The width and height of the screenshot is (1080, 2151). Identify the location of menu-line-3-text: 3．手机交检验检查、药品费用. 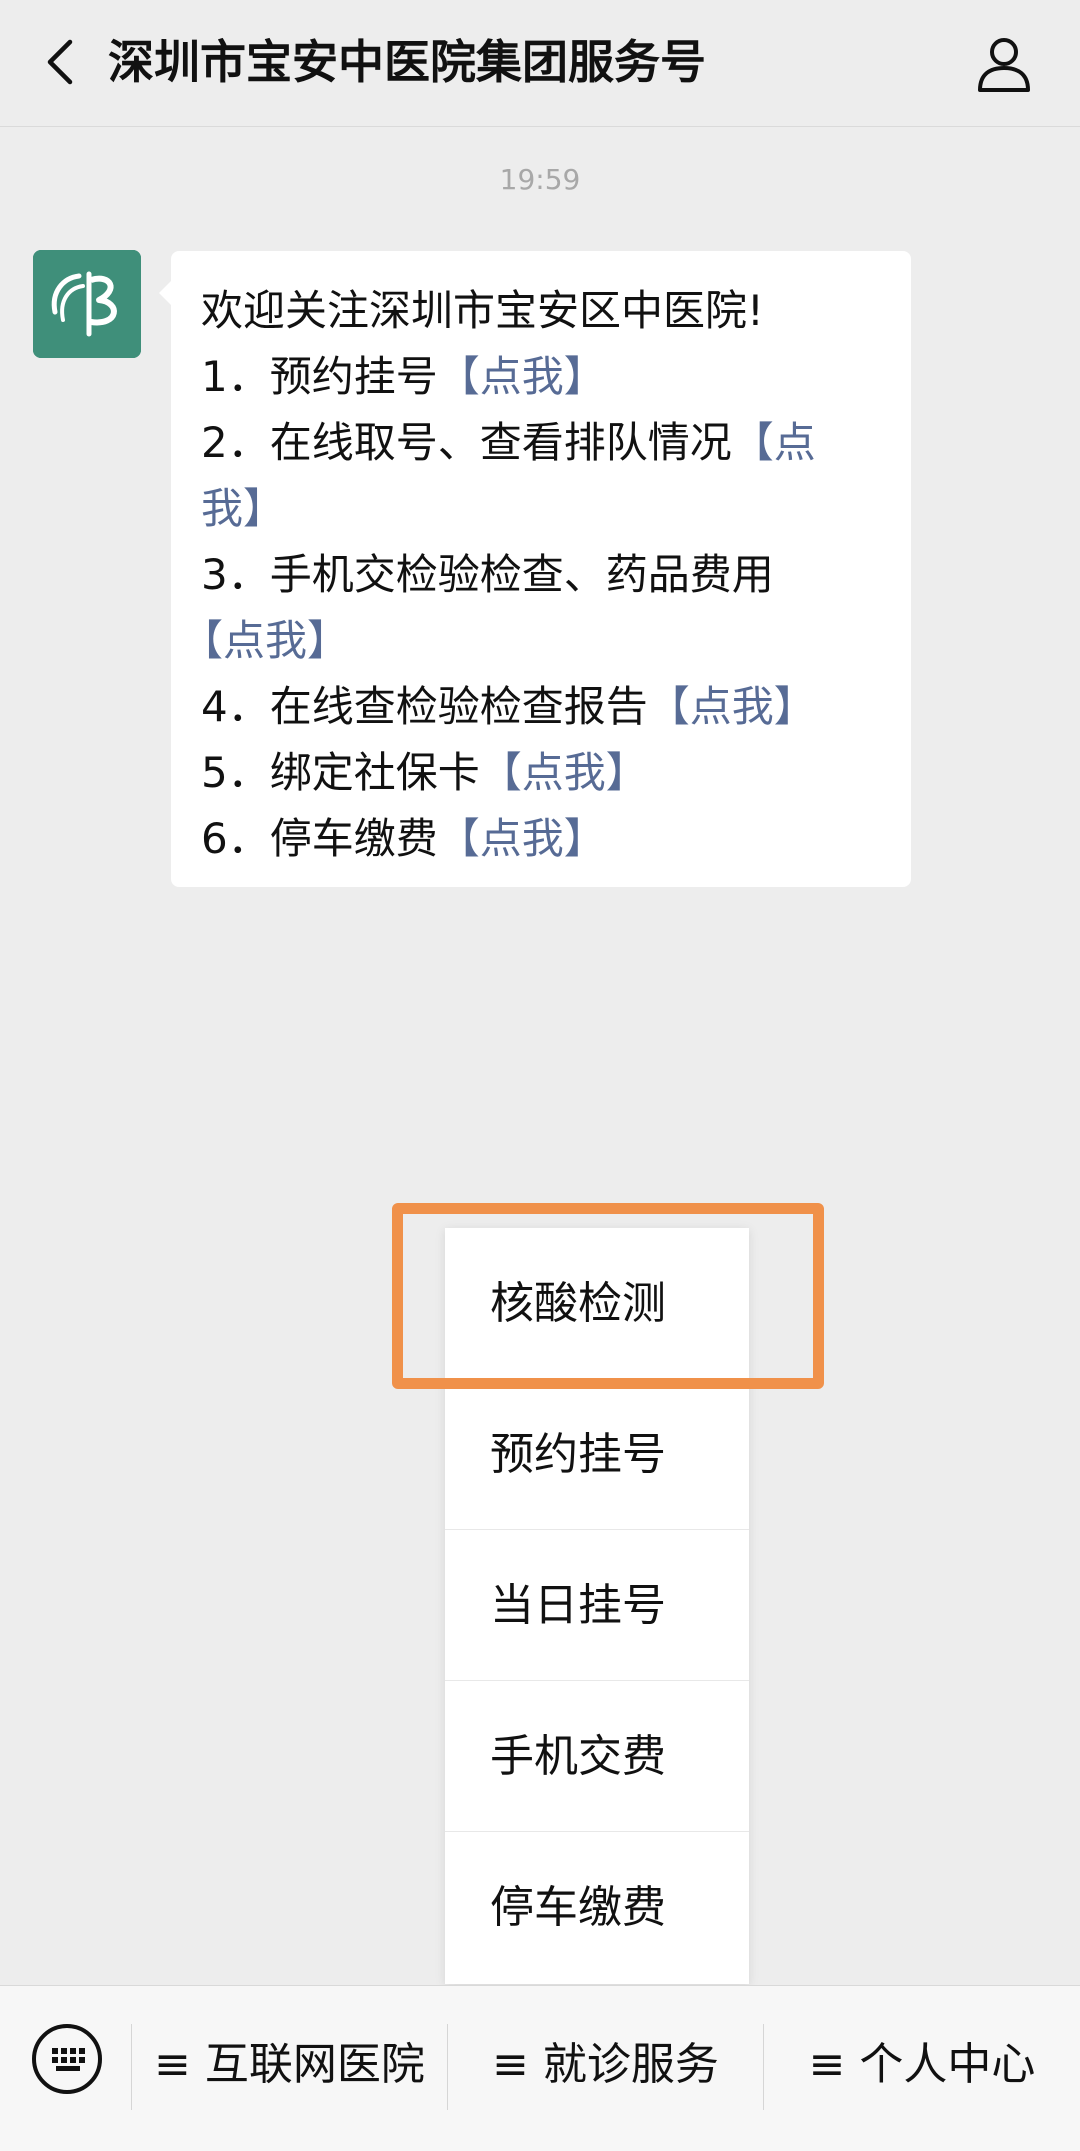
(487, 574).